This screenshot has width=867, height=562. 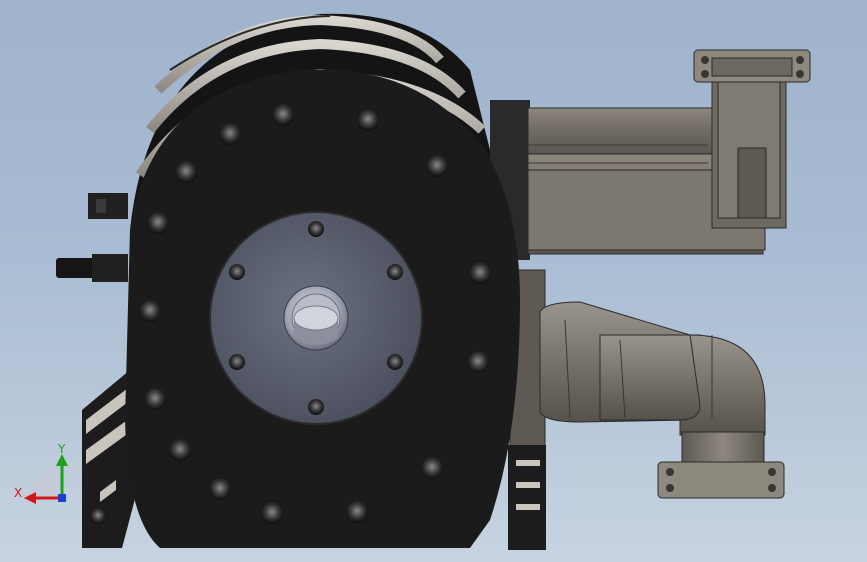 I want to click on z-axis-marker-icon, so click(x=62, y=498).